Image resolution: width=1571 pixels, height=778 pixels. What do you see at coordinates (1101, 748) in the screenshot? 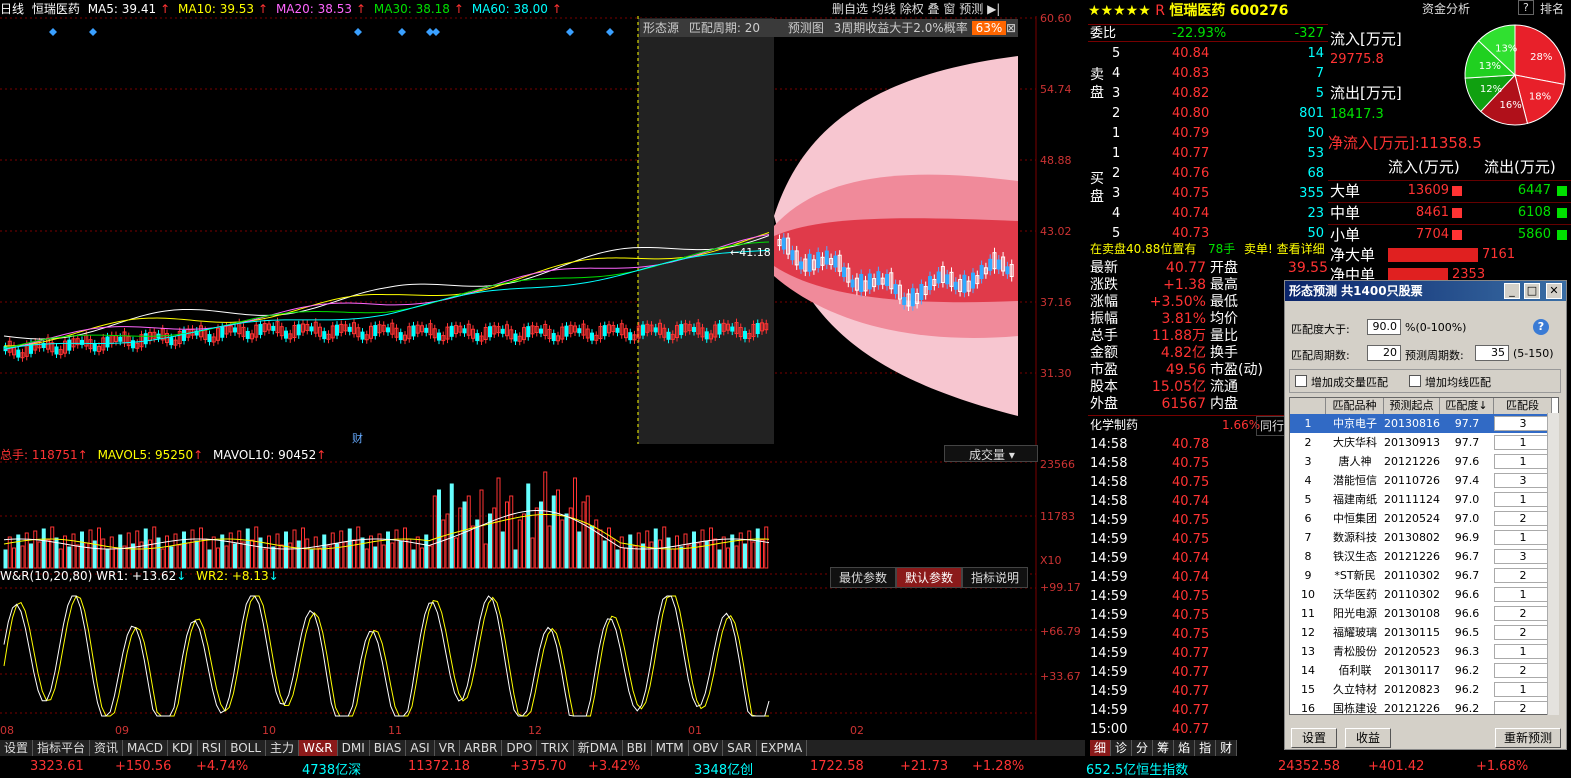
I see `detail-tab: 细` at bounding box center [1101, 748].